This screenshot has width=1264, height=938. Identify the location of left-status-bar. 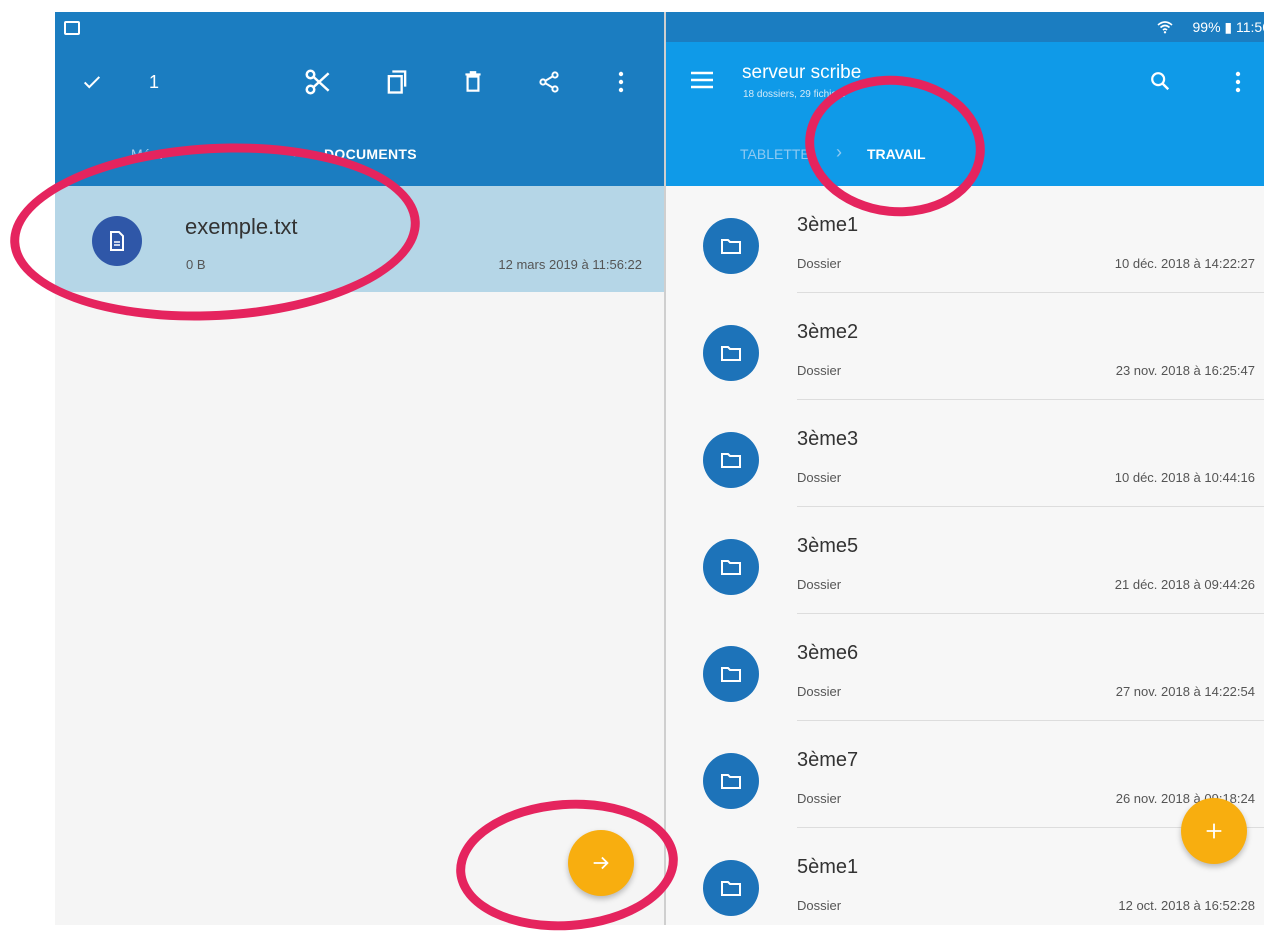
(359, 27).